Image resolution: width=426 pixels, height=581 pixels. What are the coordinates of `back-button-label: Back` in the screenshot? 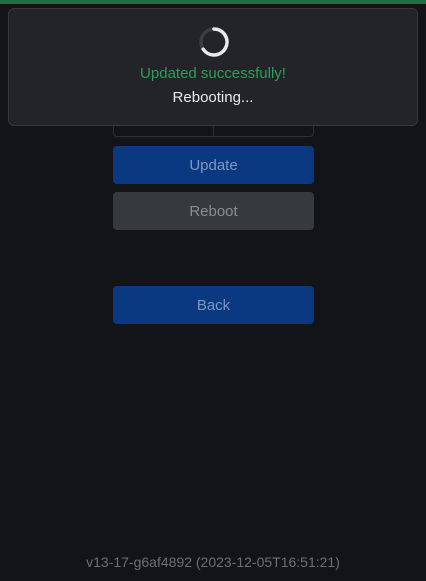 It's located at (213, 305).